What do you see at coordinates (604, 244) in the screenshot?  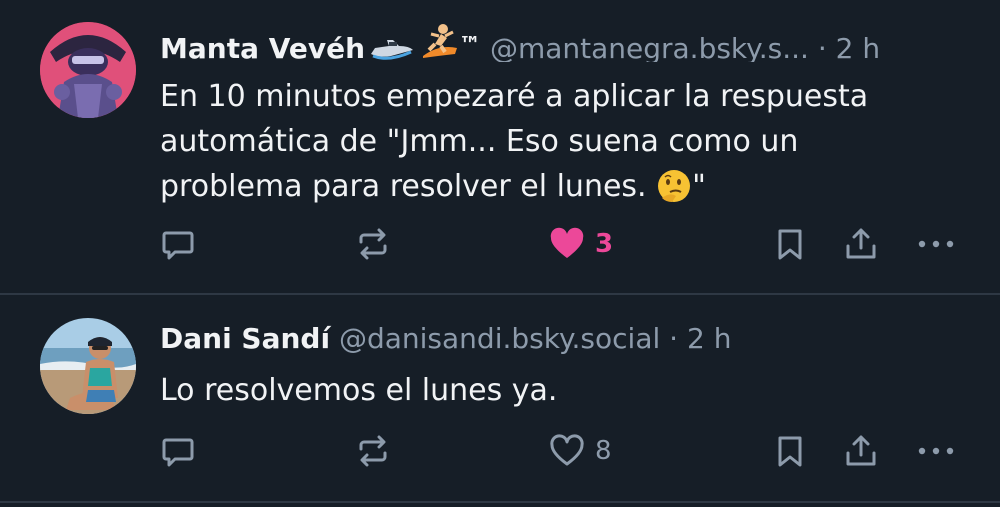 I see `like-count: 3` at bounding box center [604, 244].